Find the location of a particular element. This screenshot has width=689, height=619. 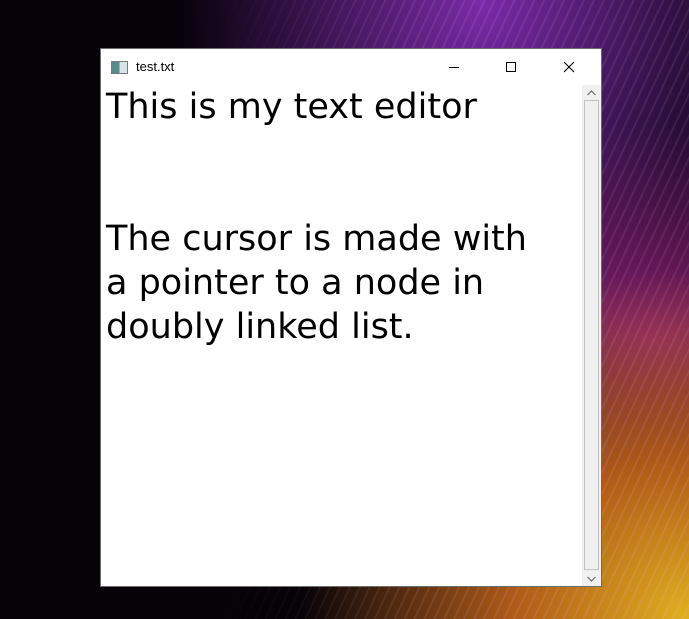

minimize-button is located at coordinates (454, 67).